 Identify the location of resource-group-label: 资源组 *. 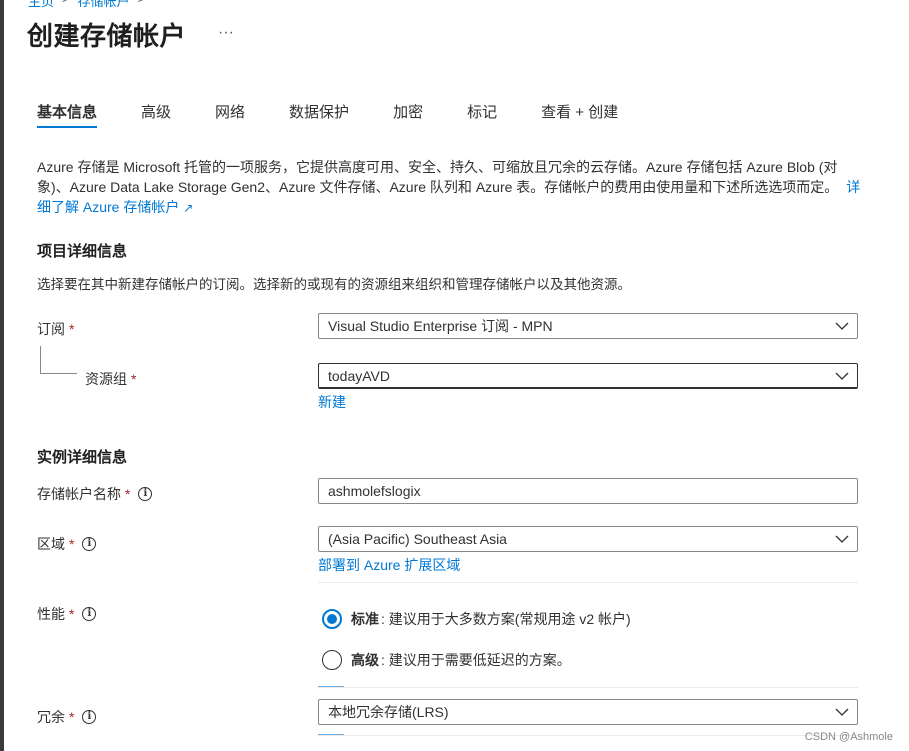
(110, 379).